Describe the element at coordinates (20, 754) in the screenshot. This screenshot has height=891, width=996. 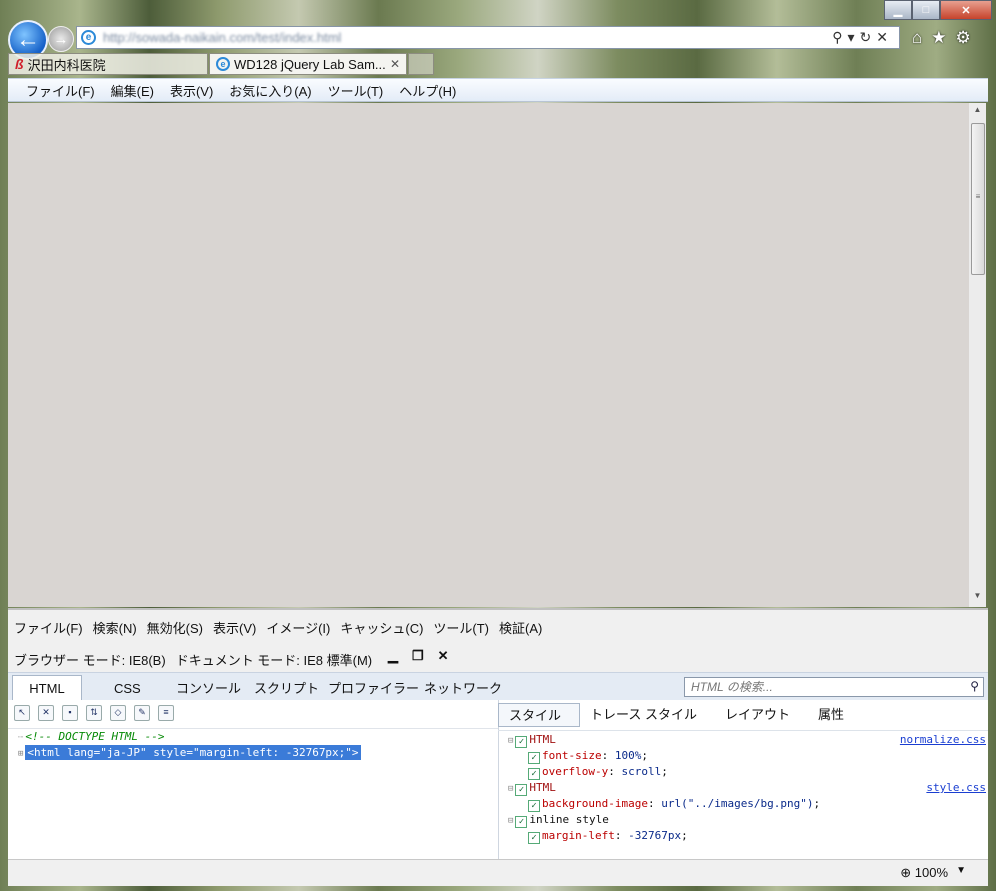
I see `expand-icon: ⊞` at that location.